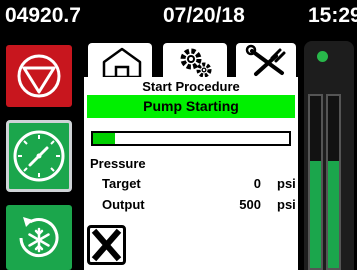 The image size is (357, 270). What do you see at coordinates (121, 183) in the screenshot?
I see `target-label: Target` at bounding box center [121, 183].